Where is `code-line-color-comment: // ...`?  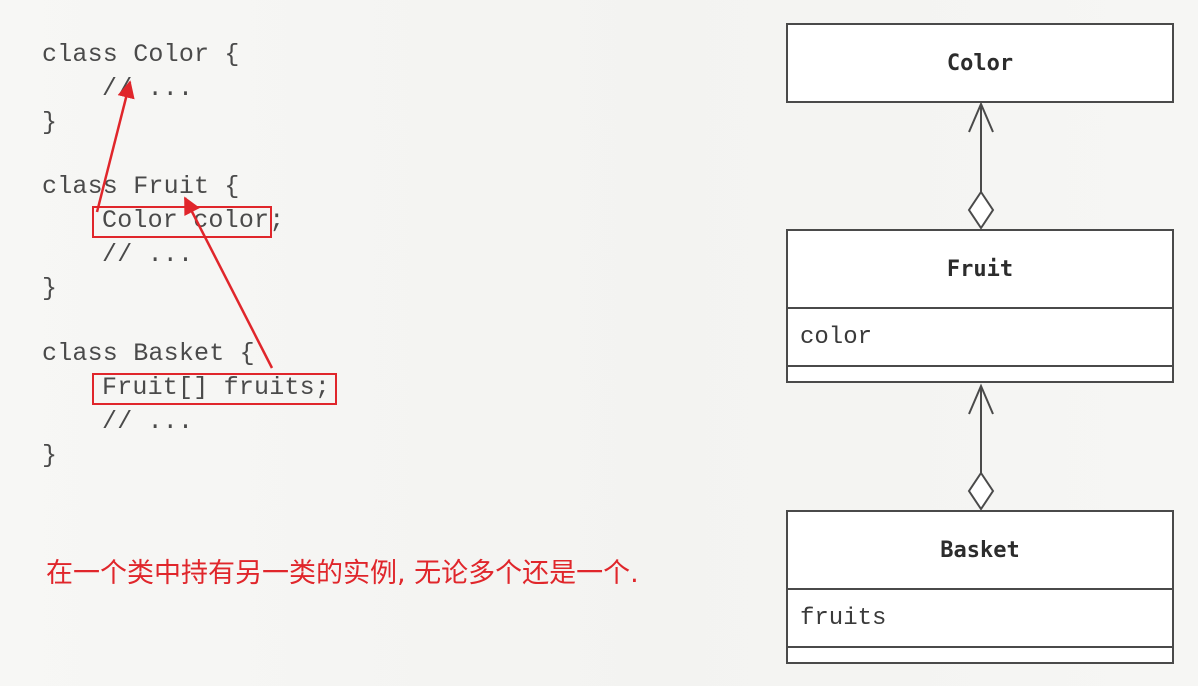 code-line-color-comment: // ... is located at coordinates (148, 88).